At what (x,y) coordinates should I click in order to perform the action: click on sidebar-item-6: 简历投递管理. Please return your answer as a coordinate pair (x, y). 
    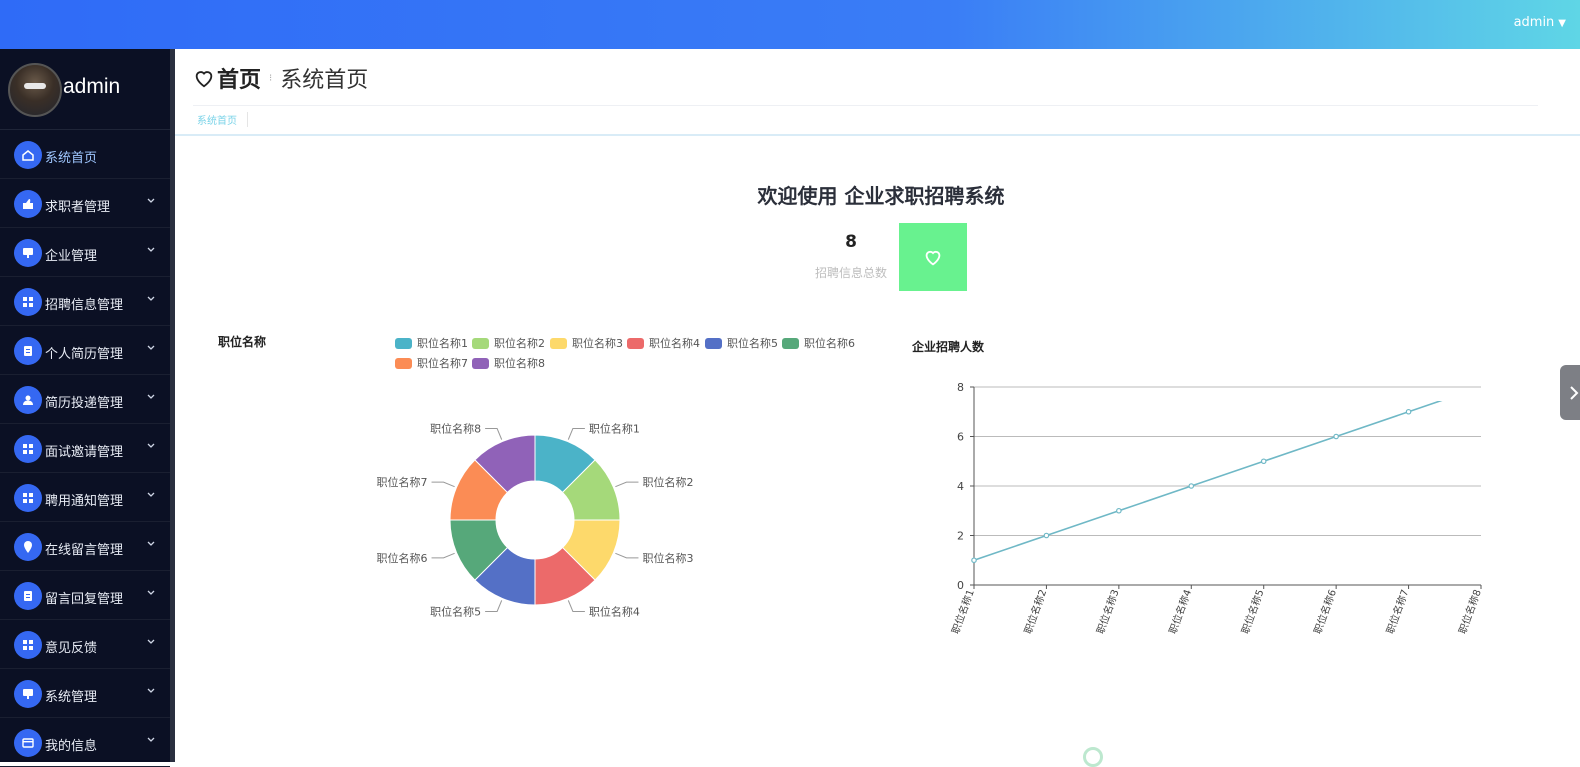
    Looking at the image, I should click on (85, 399).